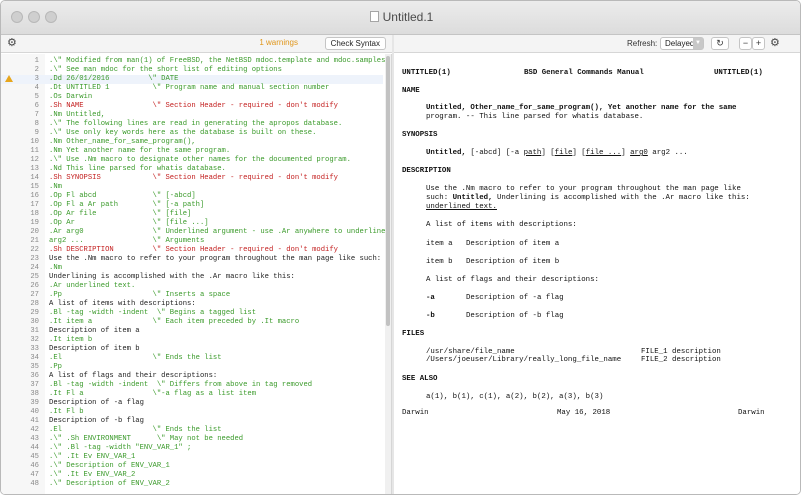 Image resolution: width=801 pixels, height=495 pixels. Describe the element at coordinates (192, 466) in the screenshot. I see `editor-line: 46 .\" Description of ENV_VAR_1` at that location.